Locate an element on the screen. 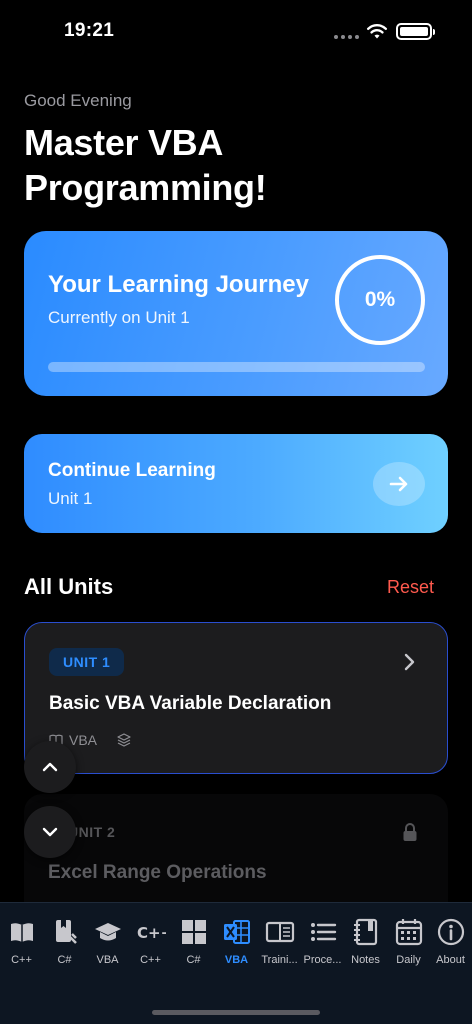 This screenshot has width=472, height=1024. svg-text: C++ is located at coordinates (151, 933).